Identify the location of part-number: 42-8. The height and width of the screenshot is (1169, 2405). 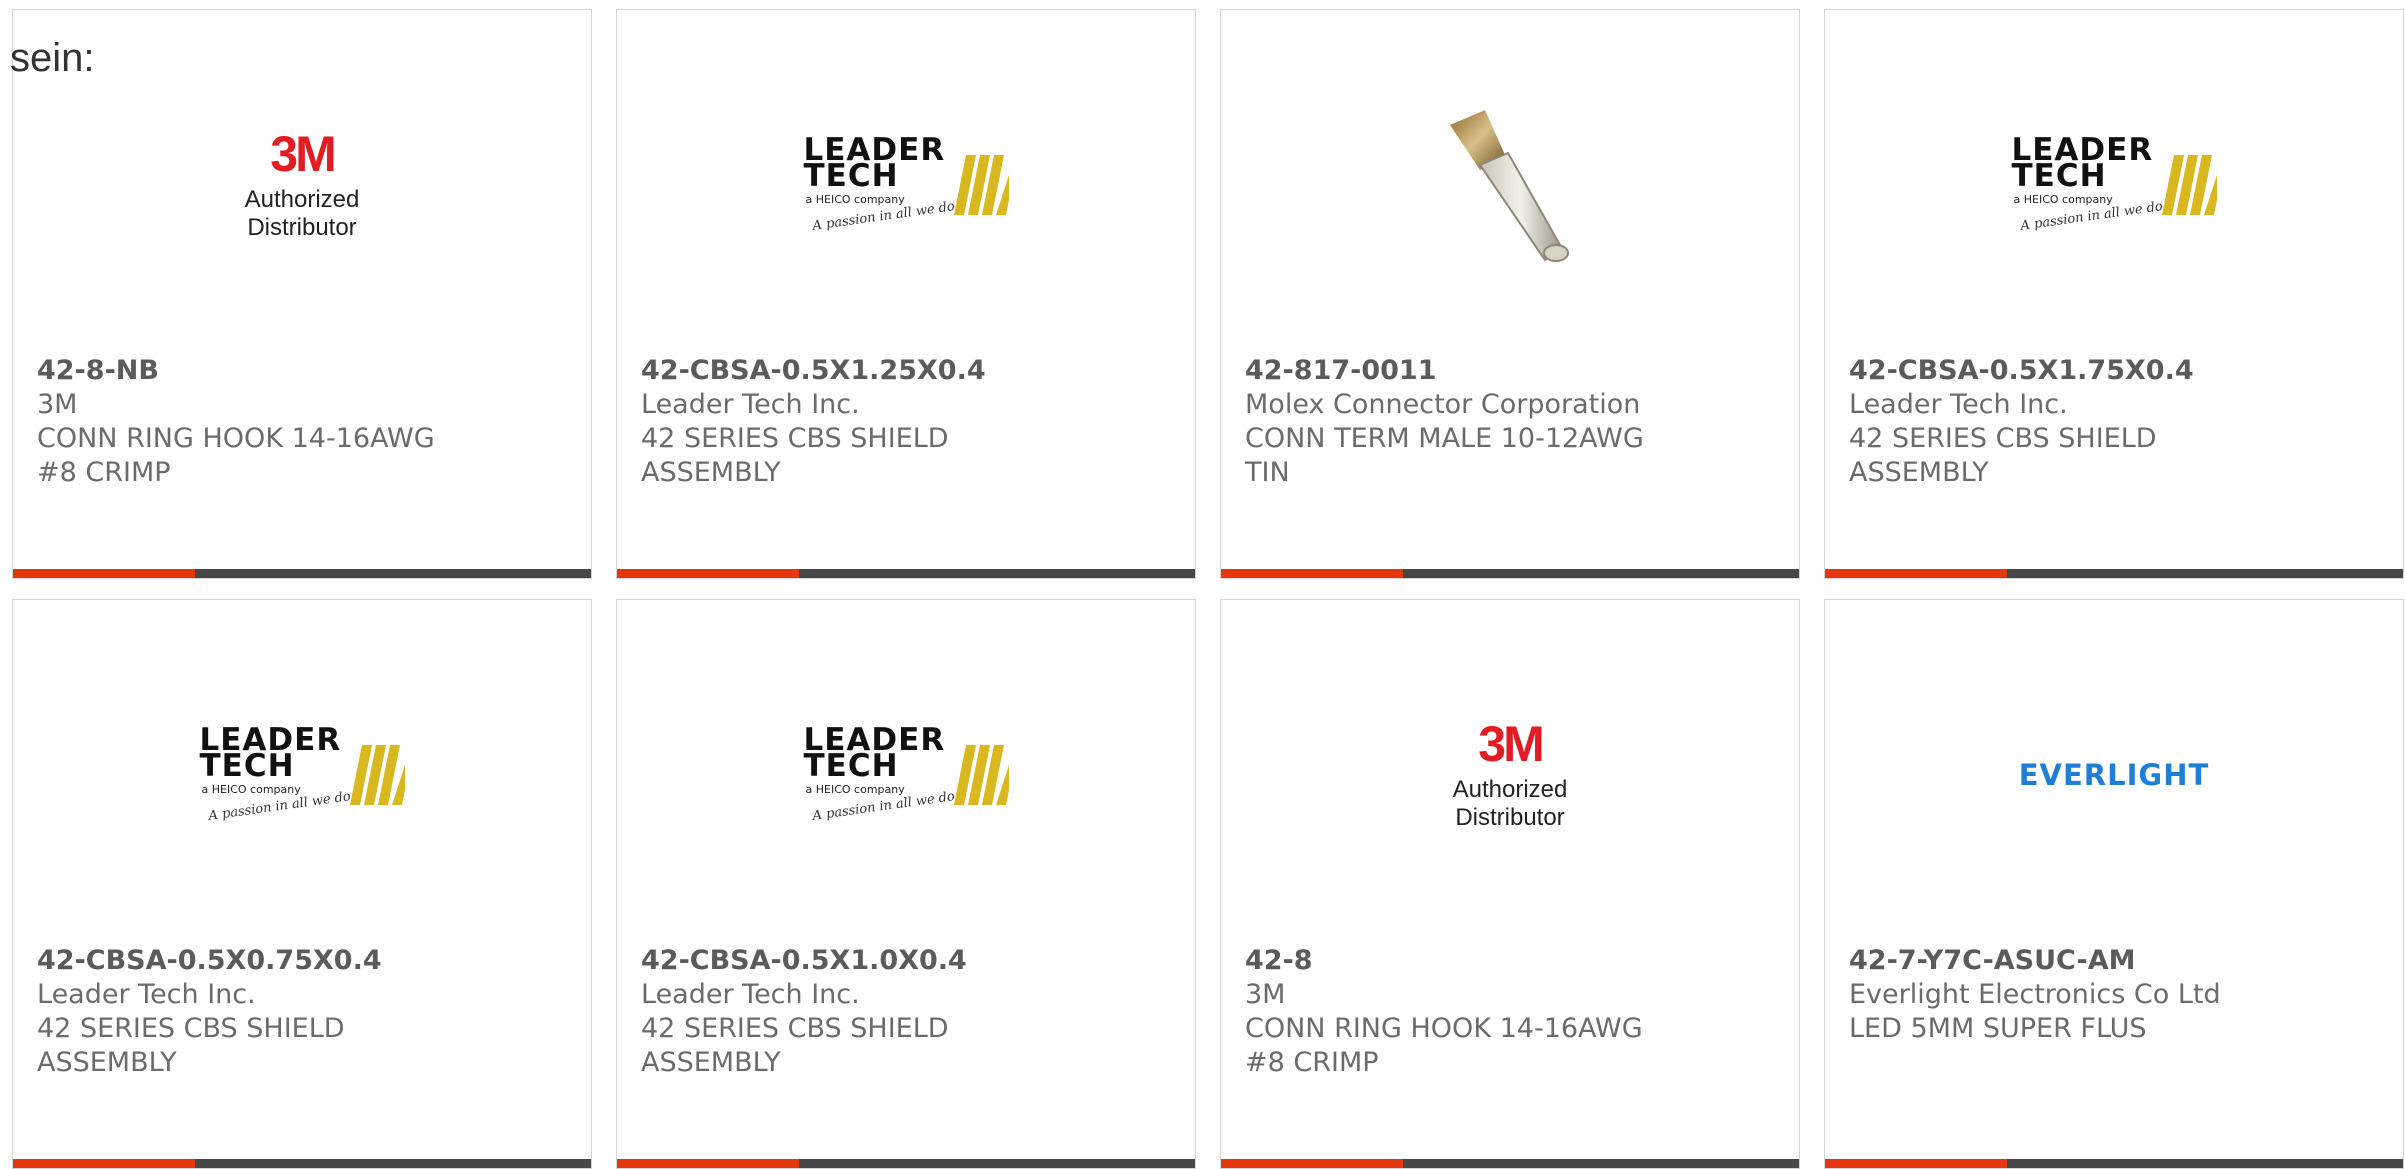
(1512, 961).